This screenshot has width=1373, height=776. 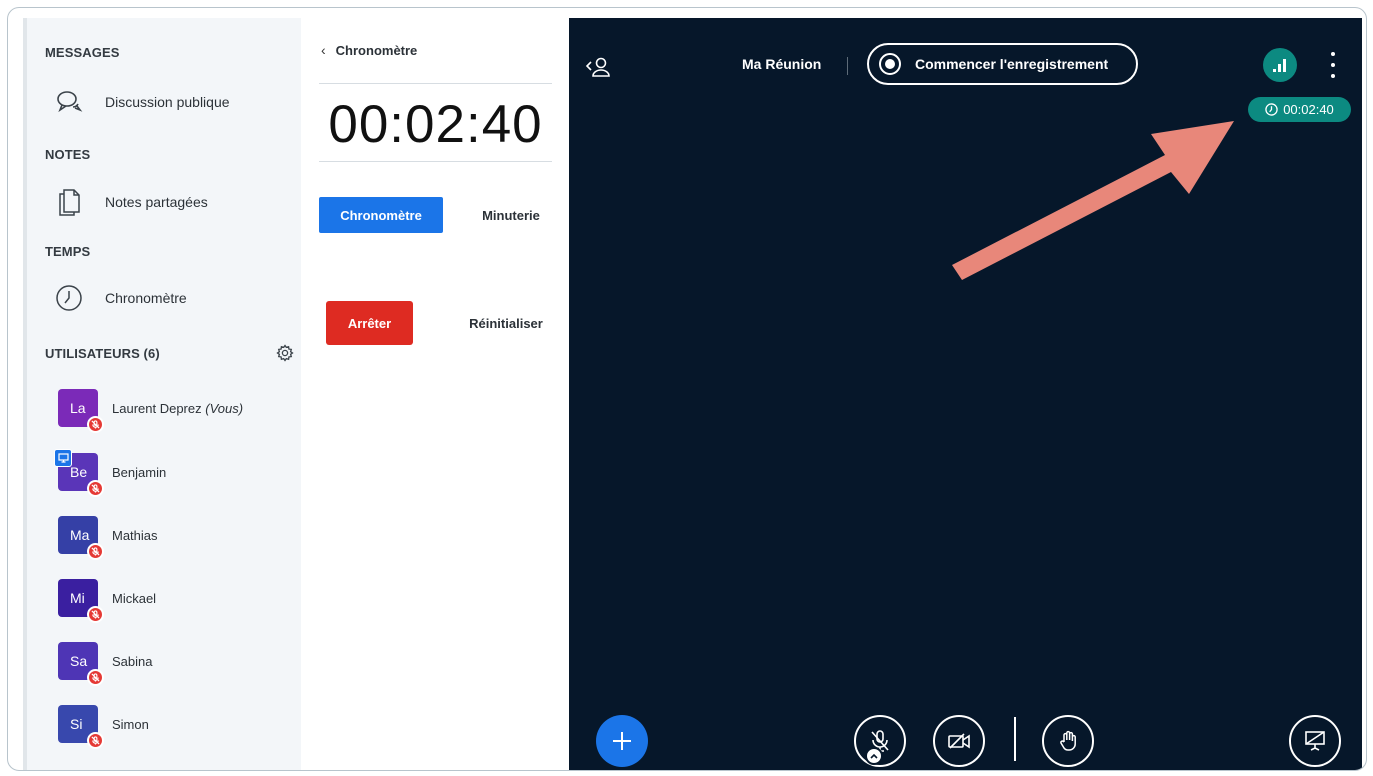 I want to click on avatar: Ma, so click(x=81, y=538).